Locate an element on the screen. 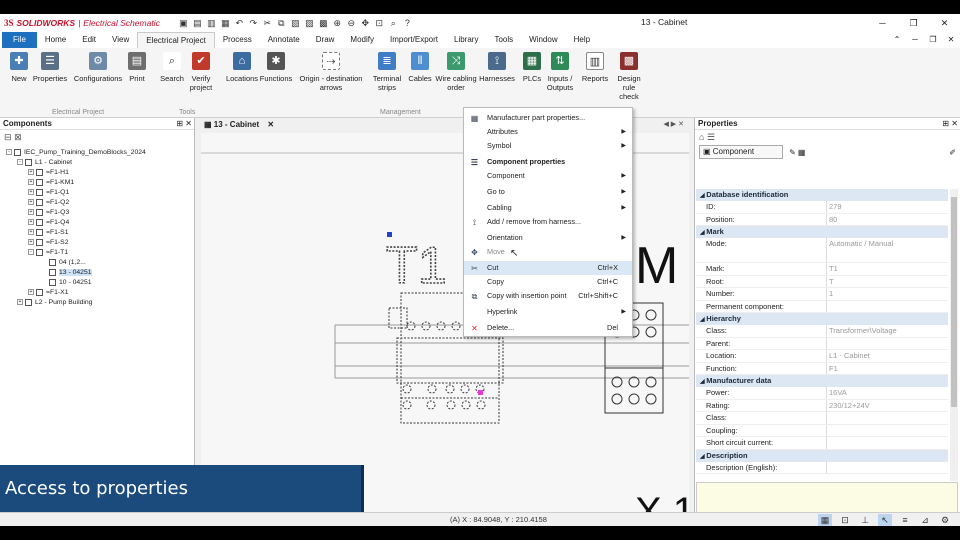 This screenshot has height=540, width=960. property-value: Transformer\Voltage is located at coordinates (887, 331).